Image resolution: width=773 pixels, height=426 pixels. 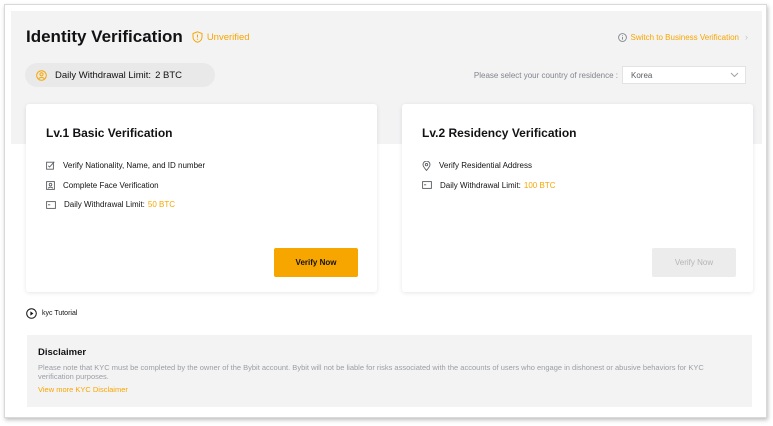 What do you see at coordinates (103, 75) in the screenshot?
I see `daily-limit-label: Daily Withdrawal Limit:` at bounding box center [103, 75].